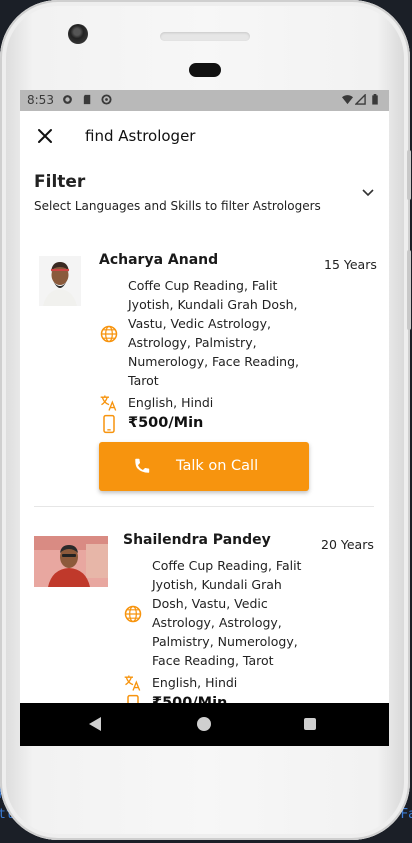  What do you see at coordinates (213, 304) in the screenshot?
I see `skills-line: Jyotish, Kundali Grah Dosh,` at bounding box center [213, 304].